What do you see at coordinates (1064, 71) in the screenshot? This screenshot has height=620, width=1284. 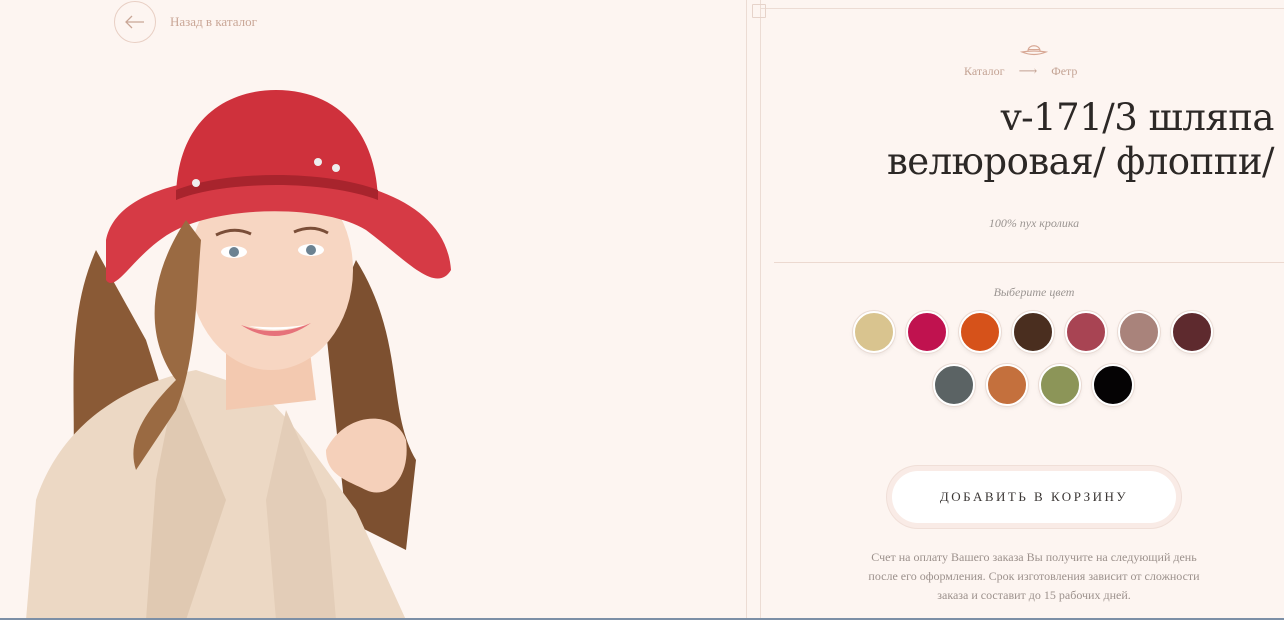 I see `breadcrumb-felt: Фетр` at bounding box center [1064, 71].